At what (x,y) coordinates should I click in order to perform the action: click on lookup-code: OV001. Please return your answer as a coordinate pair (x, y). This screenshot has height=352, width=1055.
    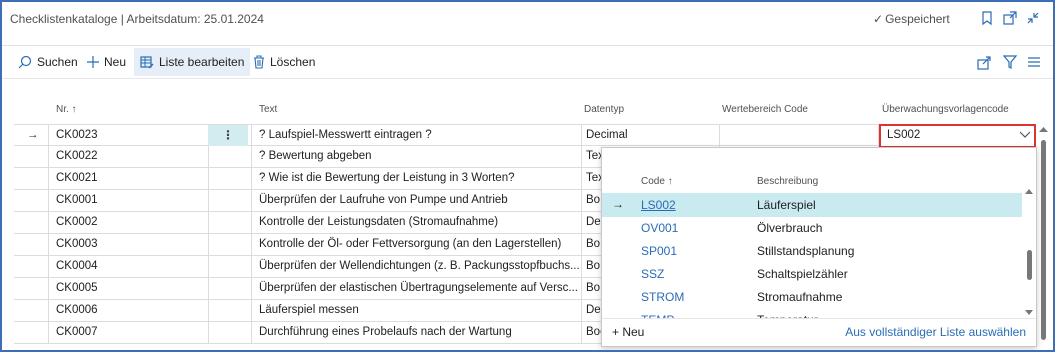
    Looking at the image, I should click on (659, 228).